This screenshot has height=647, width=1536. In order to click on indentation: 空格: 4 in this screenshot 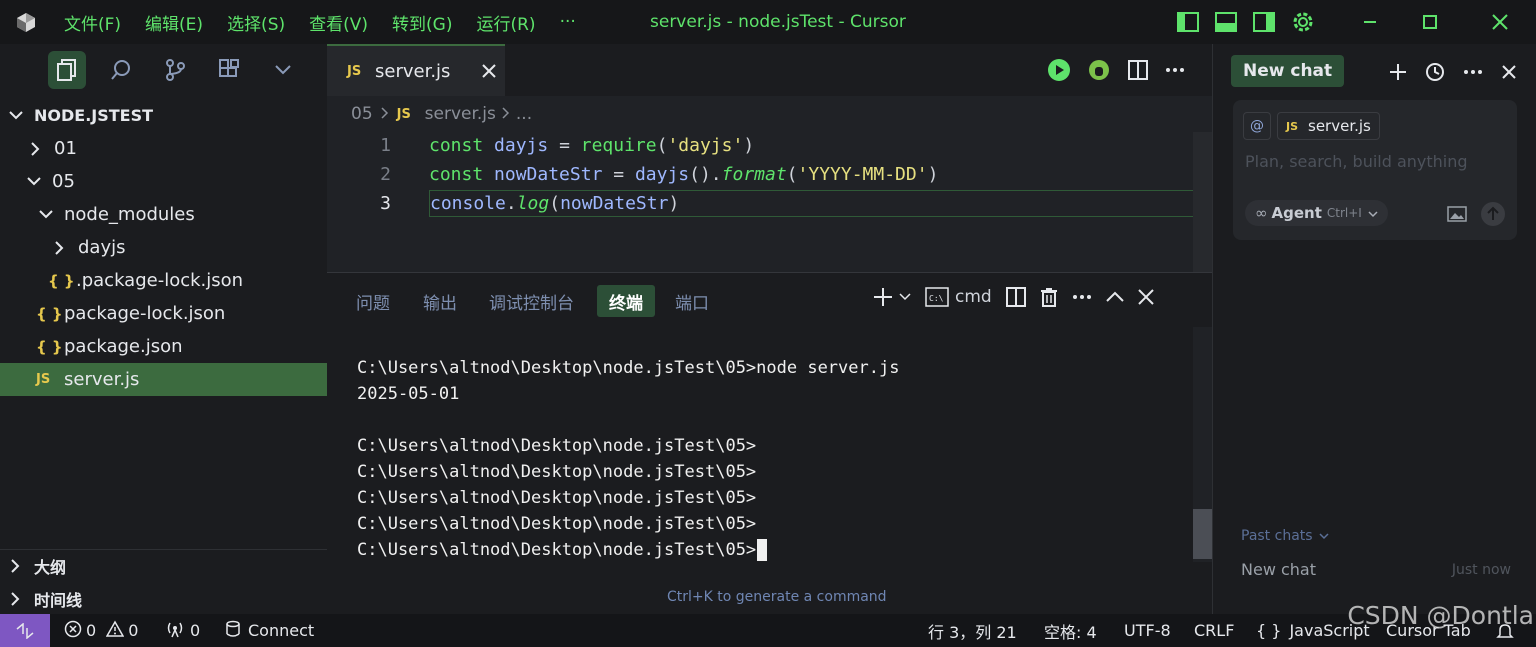, I will do `click(1070, 630)`.